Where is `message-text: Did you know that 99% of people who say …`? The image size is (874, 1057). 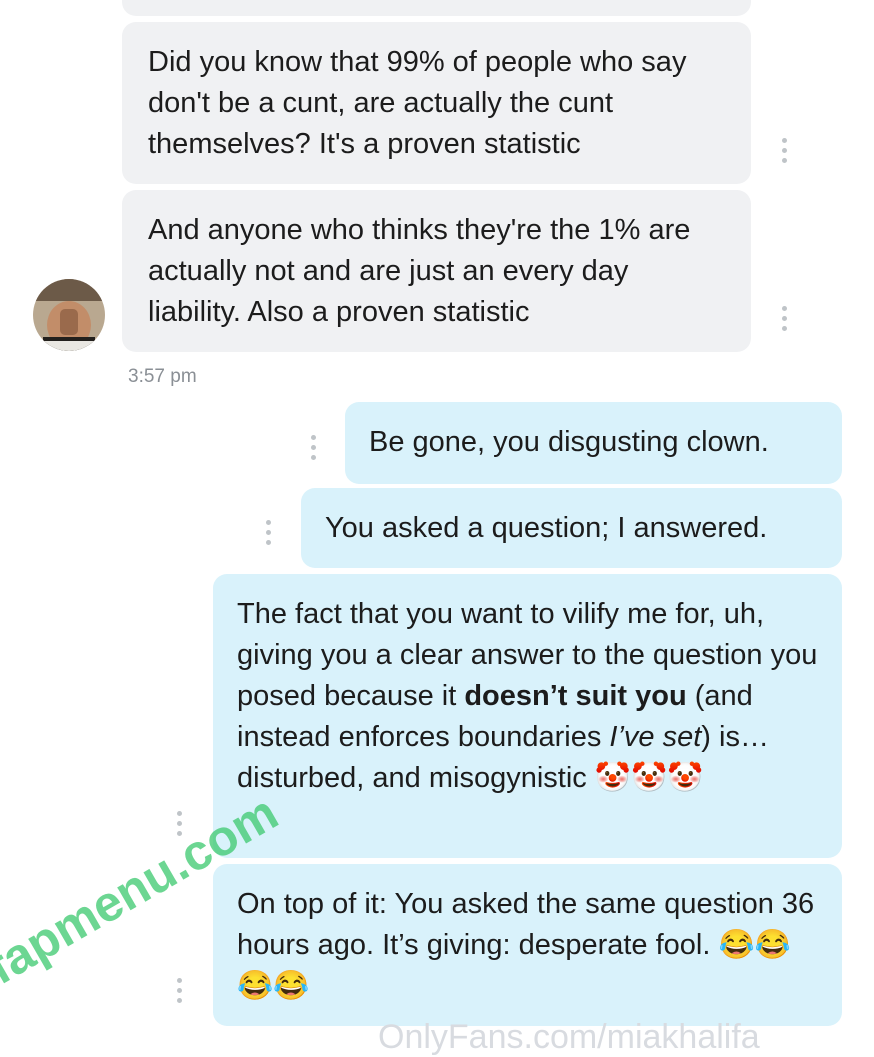 message-text: Did you know that 99% of people who say … is located at coordinates (417, 103).